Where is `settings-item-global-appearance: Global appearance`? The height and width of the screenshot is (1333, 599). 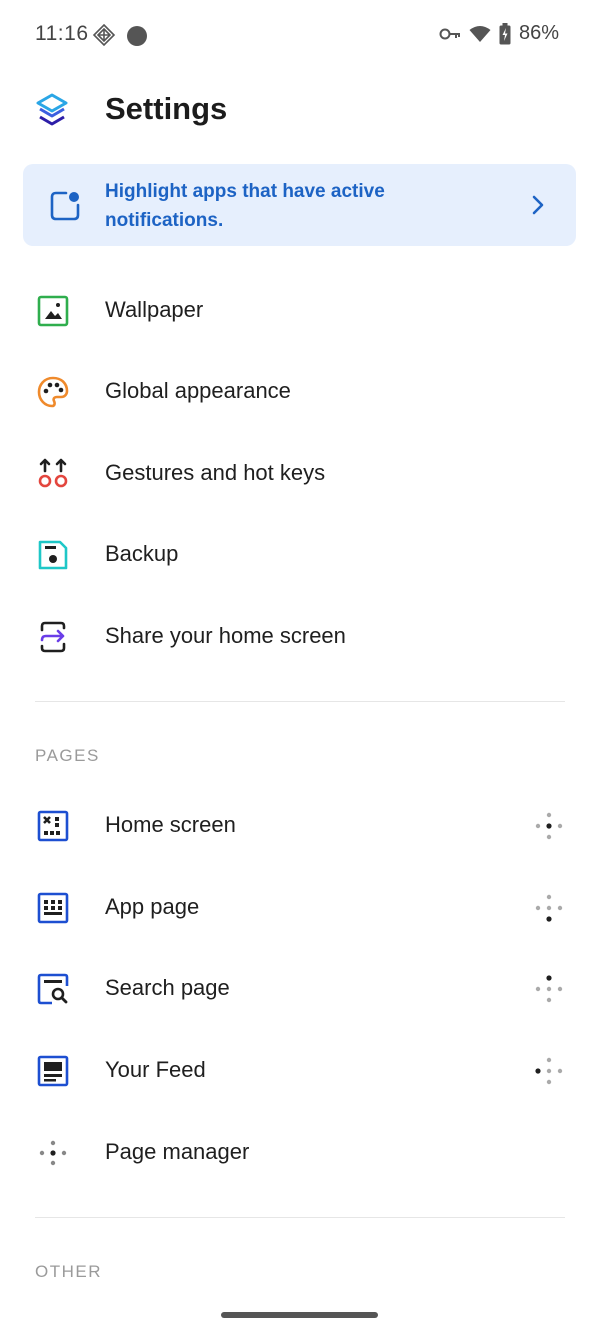
settings-item-global-appearance: Global appearance is located at coordinates (299, 392).